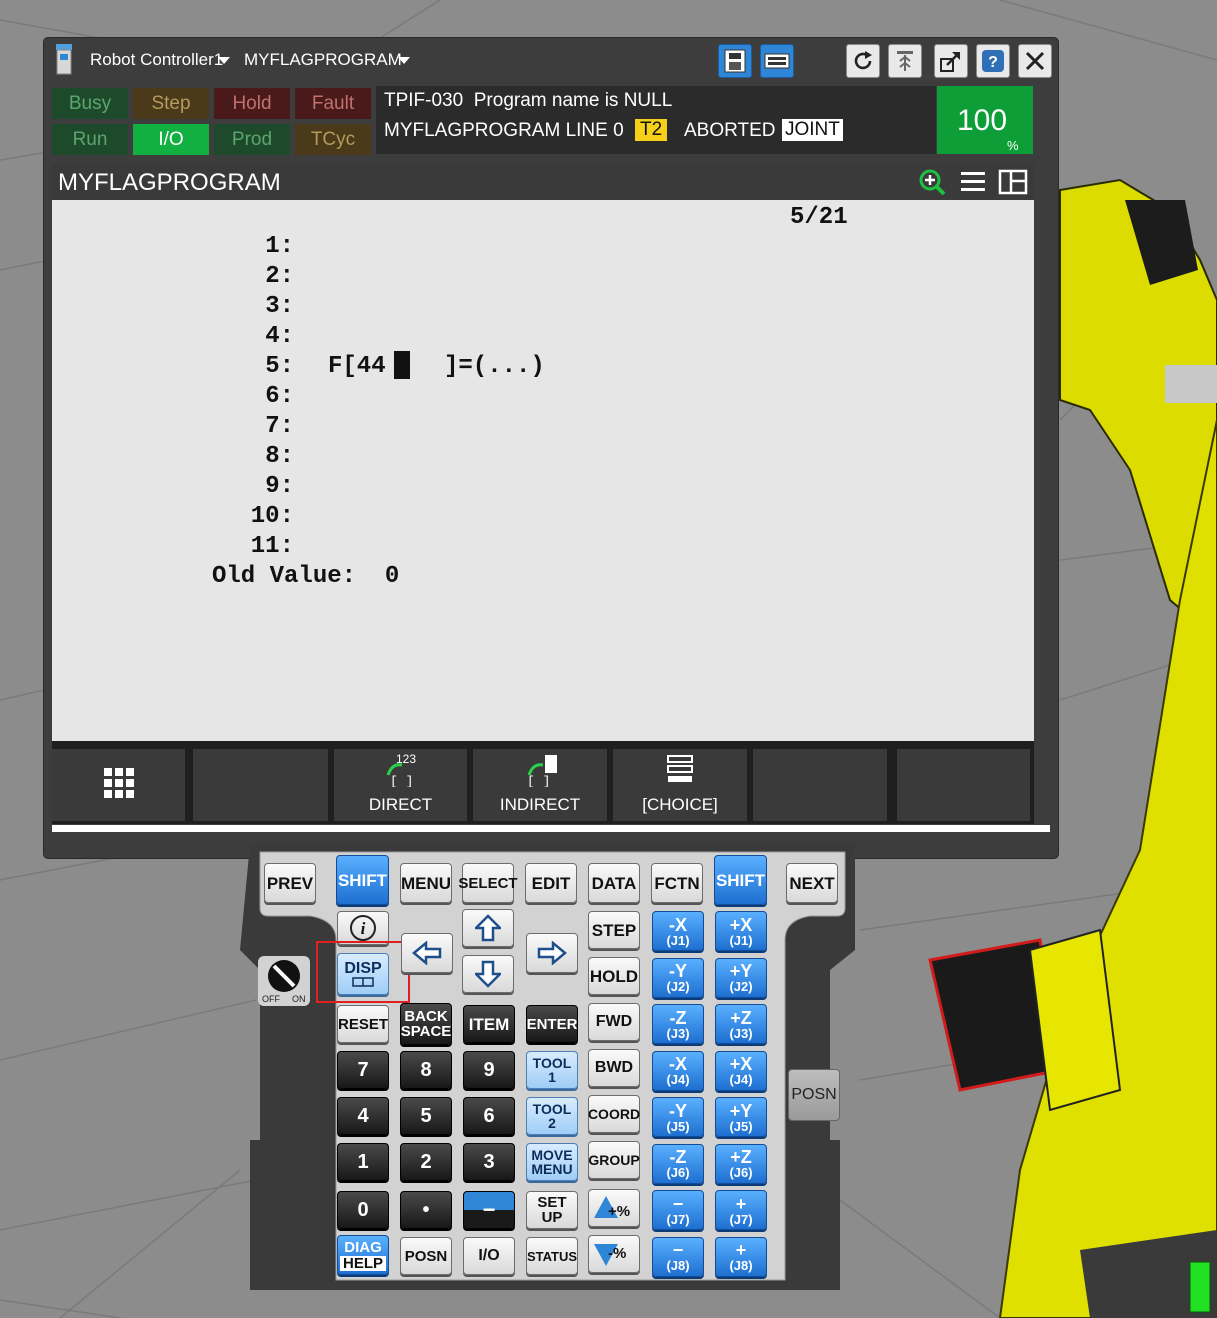 This screenshot has width=1217, height=1318. I want to click on controller-dropdown-icon, so click(224, 61).